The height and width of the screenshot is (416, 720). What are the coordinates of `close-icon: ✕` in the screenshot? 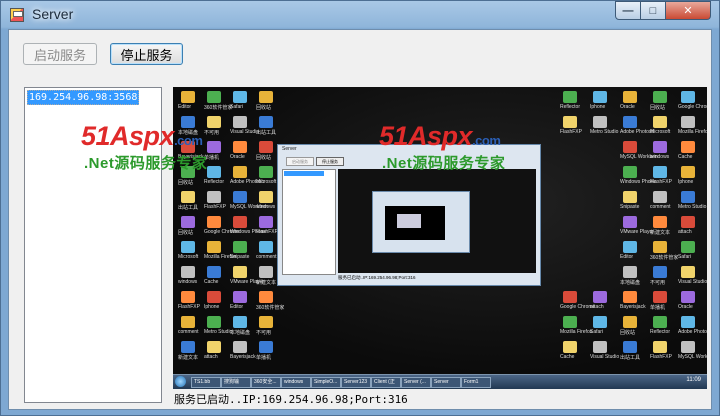 It's located at (688, 11).